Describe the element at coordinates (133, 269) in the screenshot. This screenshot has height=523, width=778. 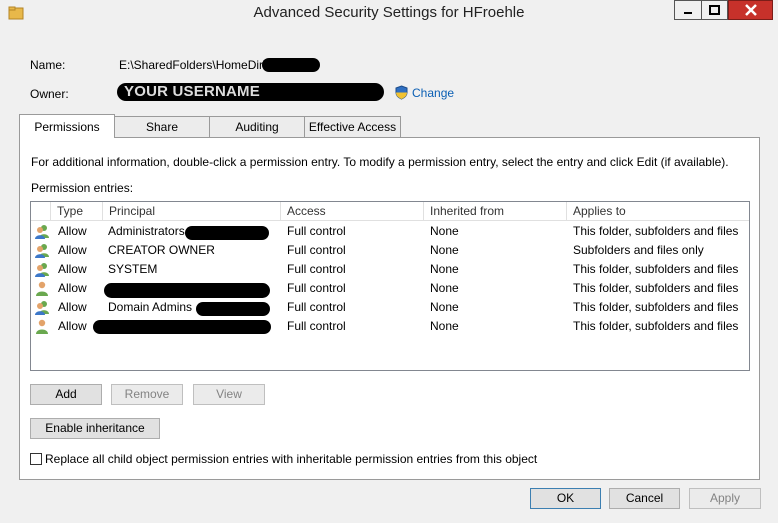
I see `row-principal: SYSTEM` at that location.